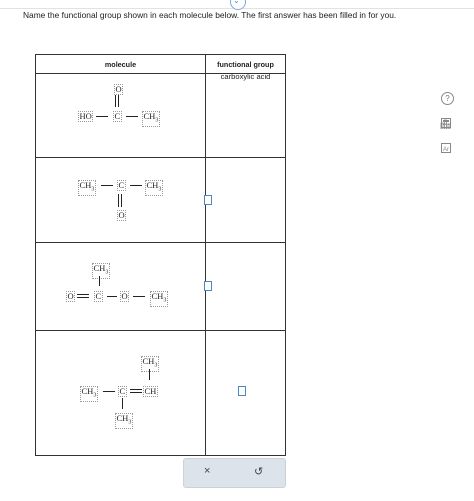 Image resolution: width=474 pixels, height=501 pixels. Describe the element at coordinates (125, 296) in the screenshot. I see `oxygen-atom-mid: O` at that location.